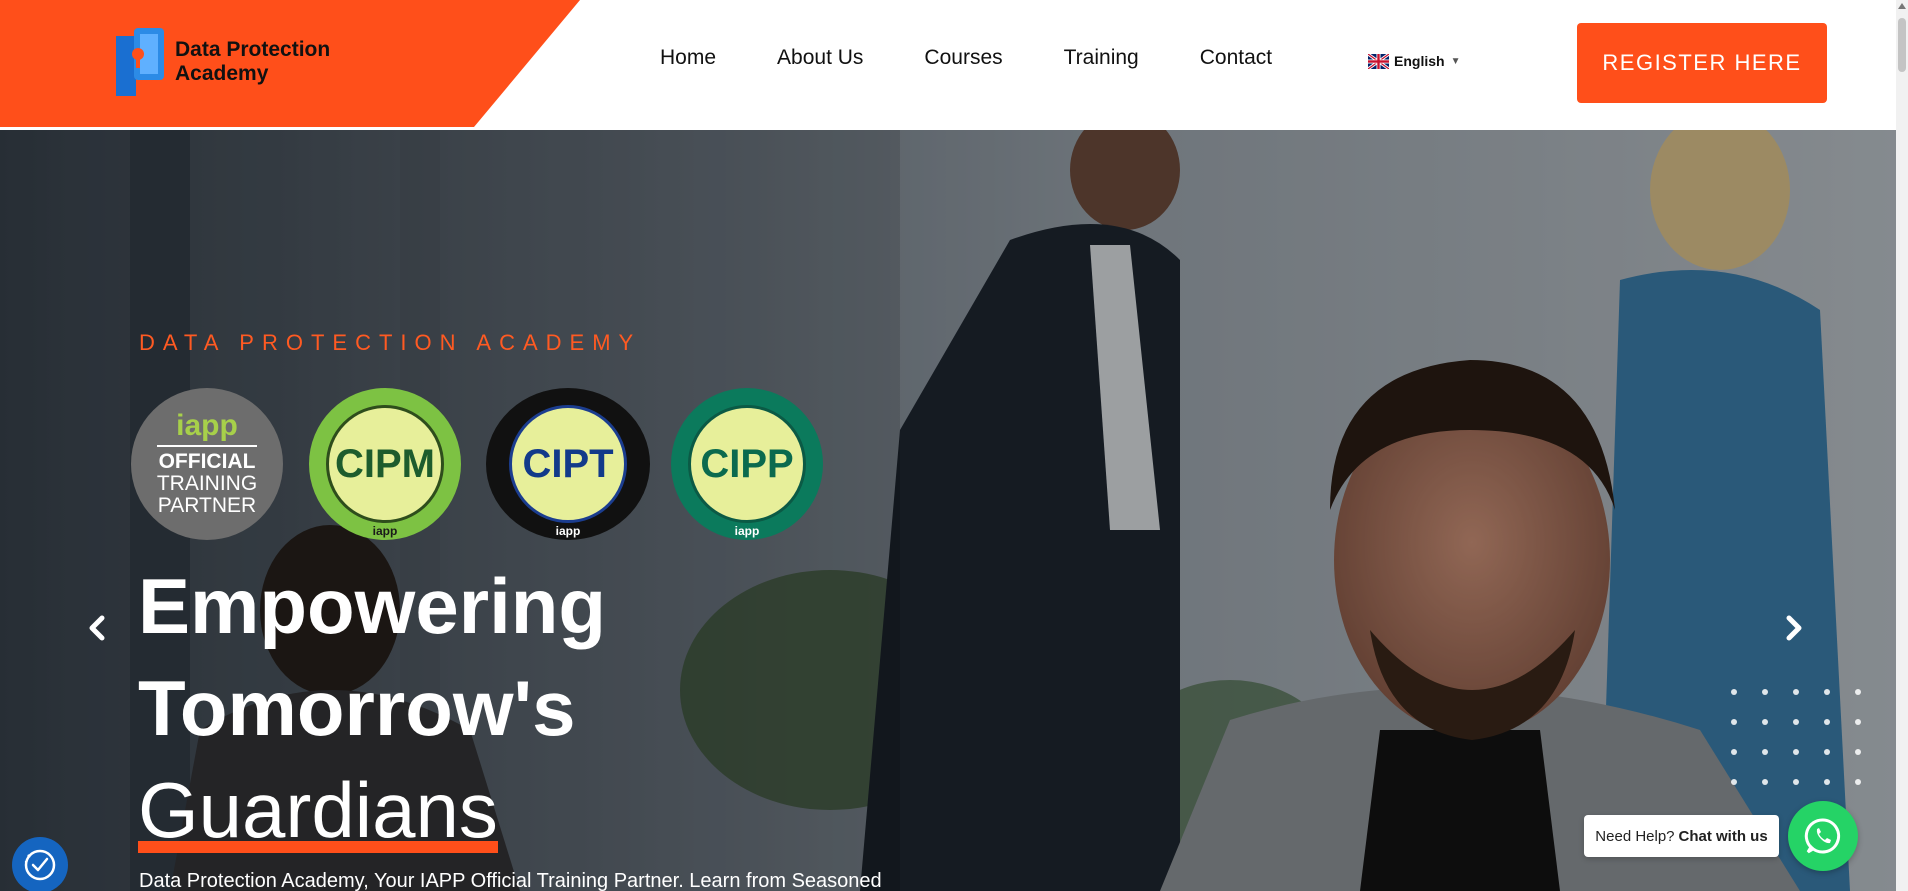  Describe the element at coordinates (207, 483) in the screenshot. I see `iapp-badge-line2: TRAINING` at that location.